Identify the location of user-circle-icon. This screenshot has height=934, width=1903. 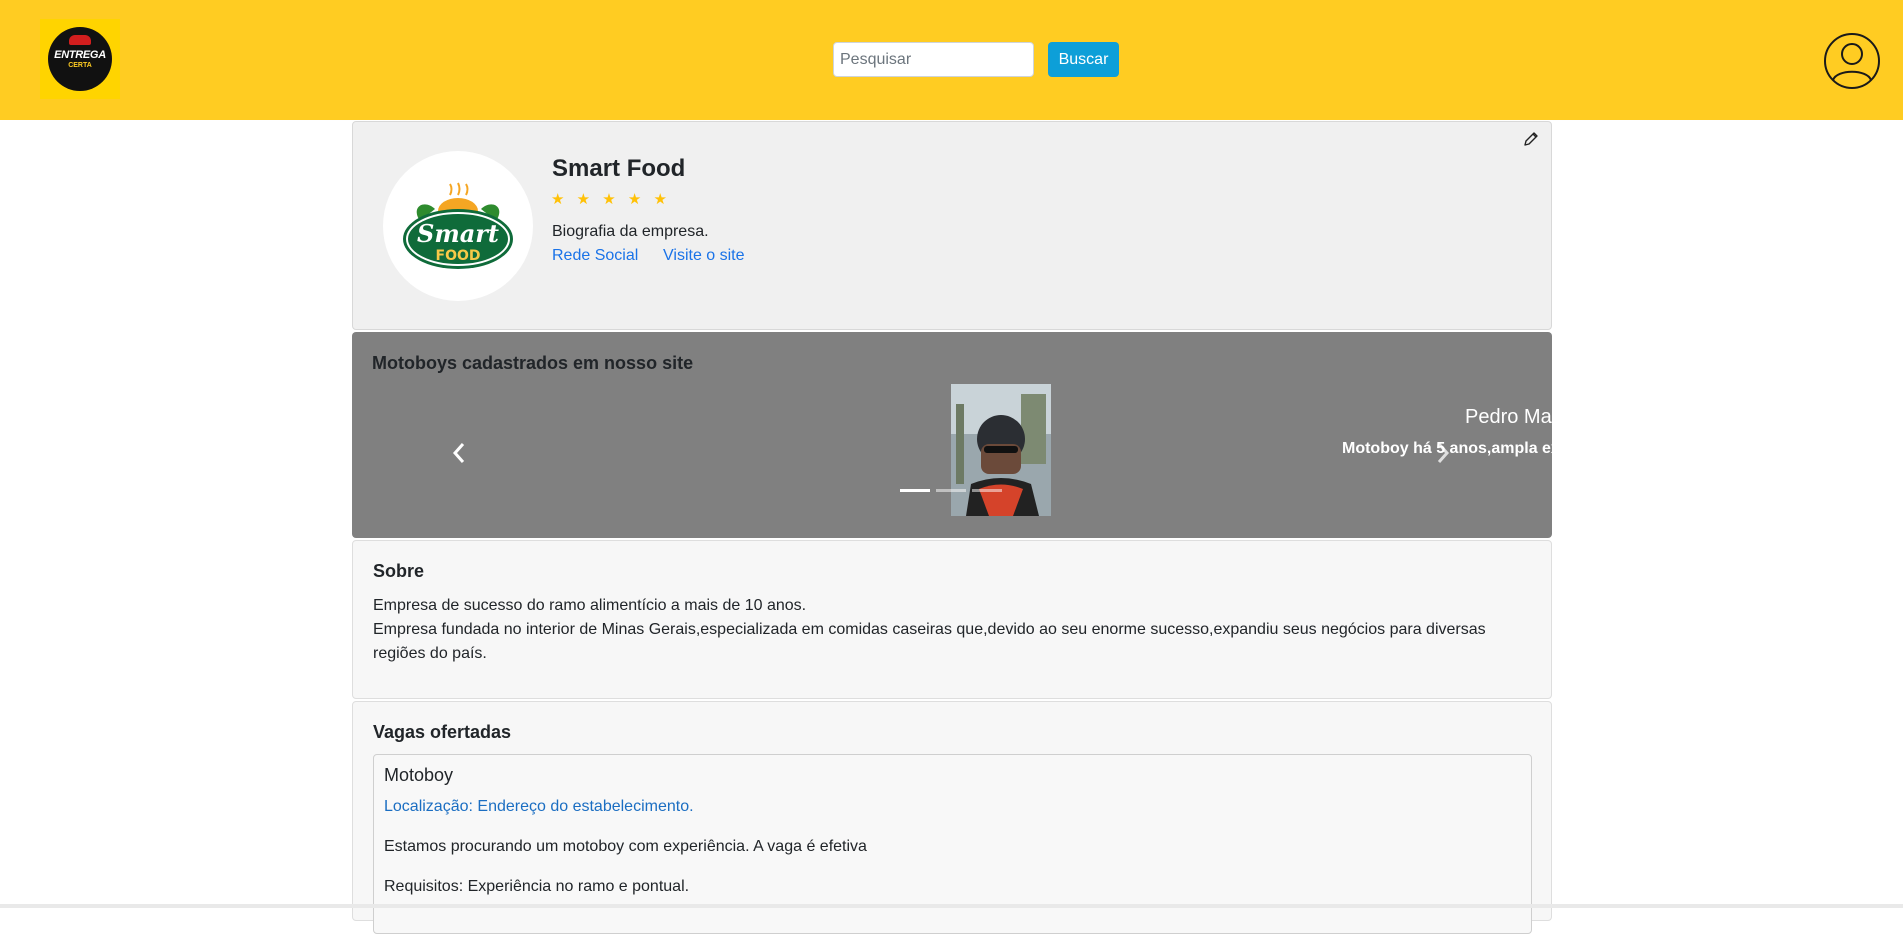
(1852, 61).